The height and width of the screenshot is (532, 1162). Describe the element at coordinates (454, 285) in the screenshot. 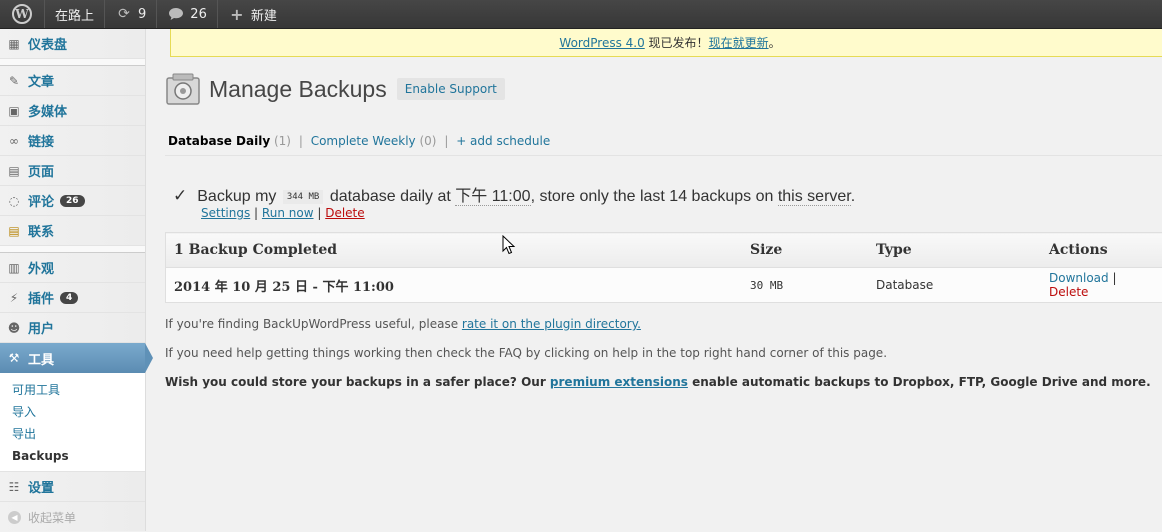

I see `backup-date: 2014 年 10 月 25 日 - 下午 11:00` at that location.